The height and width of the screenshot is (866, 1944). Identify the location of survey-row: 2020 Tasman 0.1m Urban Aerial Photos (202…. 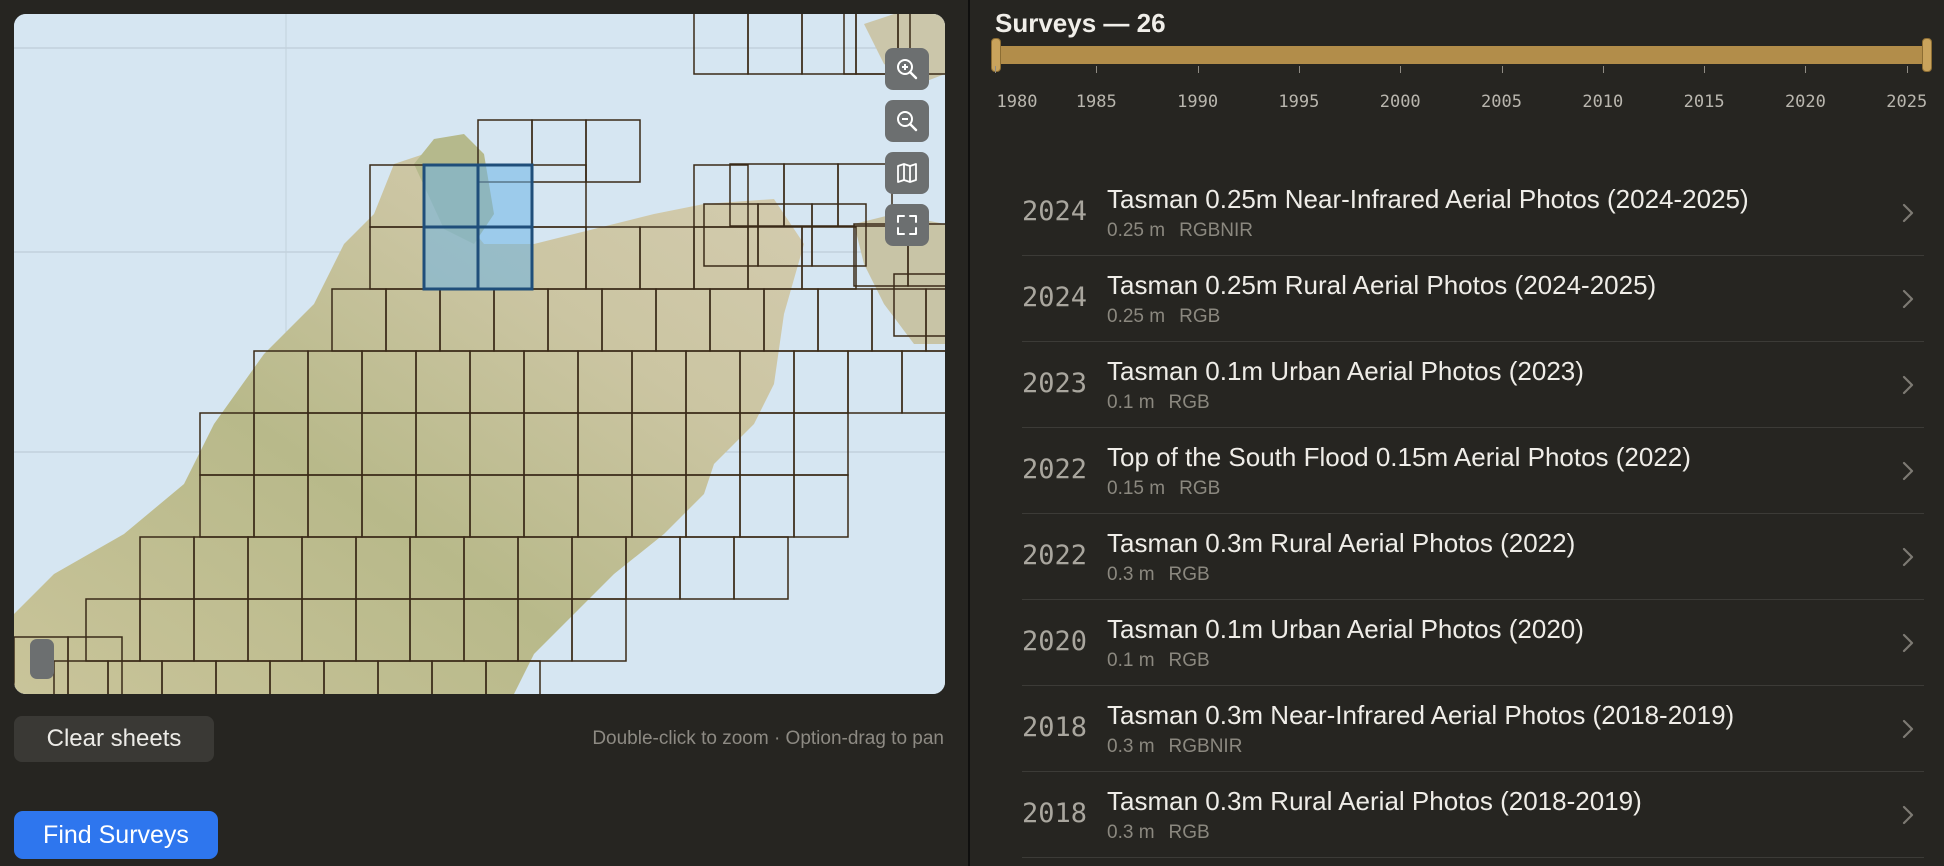
(1473, 643).